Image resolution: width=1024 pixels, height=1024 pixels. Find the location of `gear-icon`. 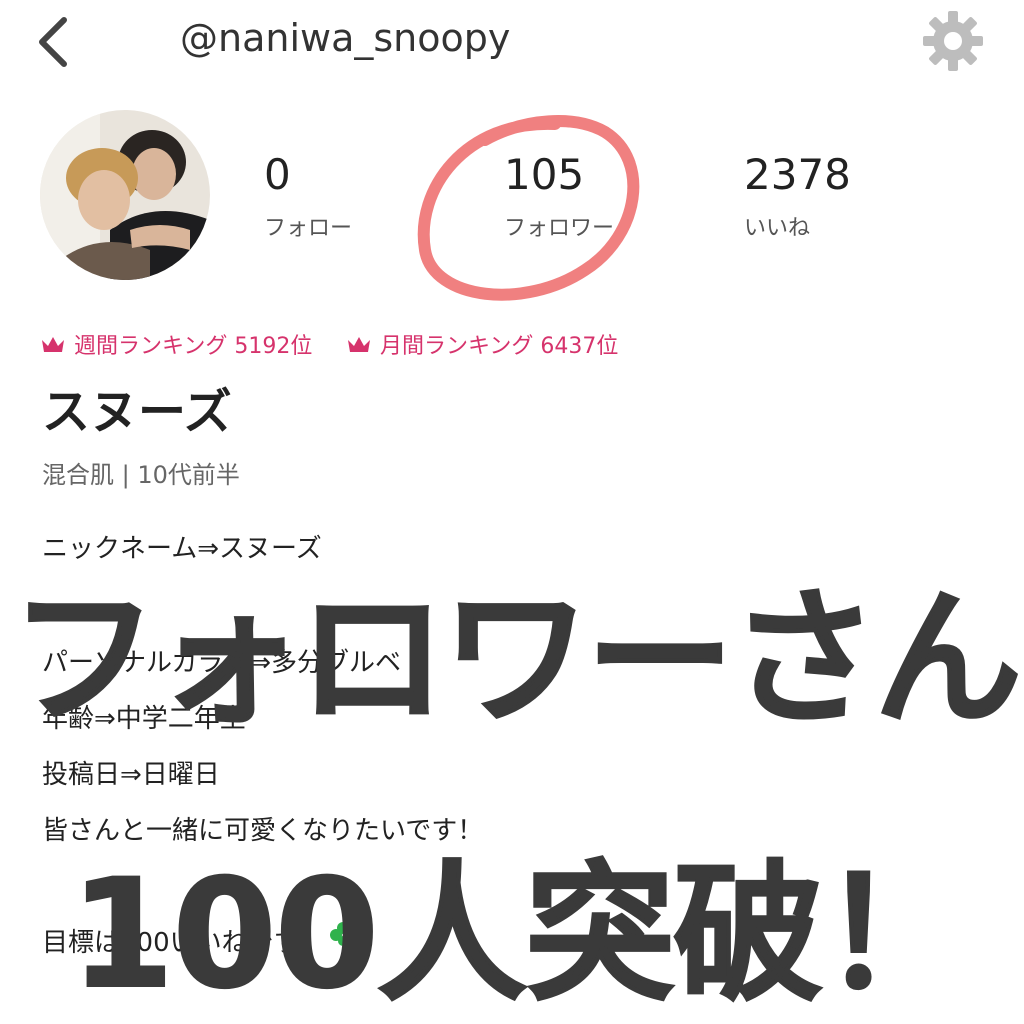

gear-icon is located at coordinates (953, 41).